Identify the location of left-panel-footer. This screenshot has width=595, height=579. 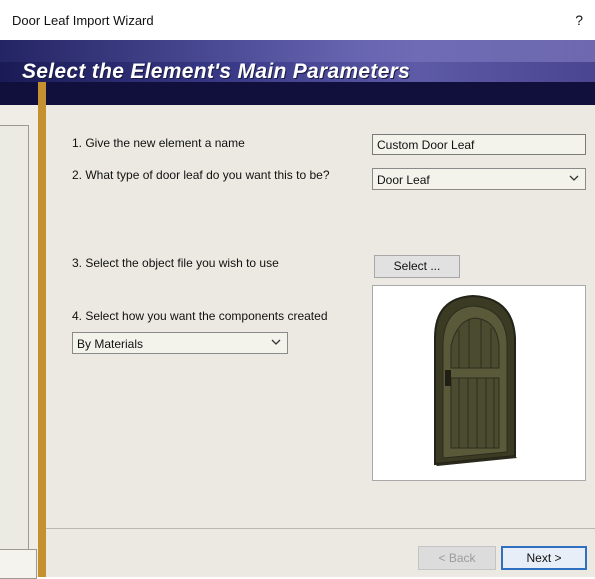
(18, 564).